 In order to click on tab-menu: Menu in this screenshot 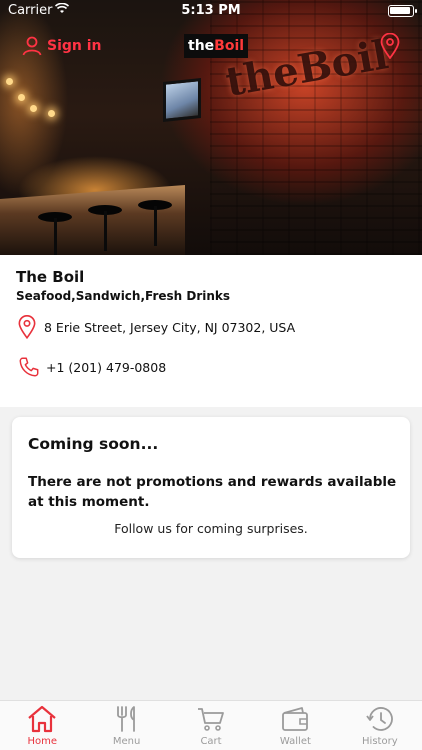, I will do `click(126, 725)`.